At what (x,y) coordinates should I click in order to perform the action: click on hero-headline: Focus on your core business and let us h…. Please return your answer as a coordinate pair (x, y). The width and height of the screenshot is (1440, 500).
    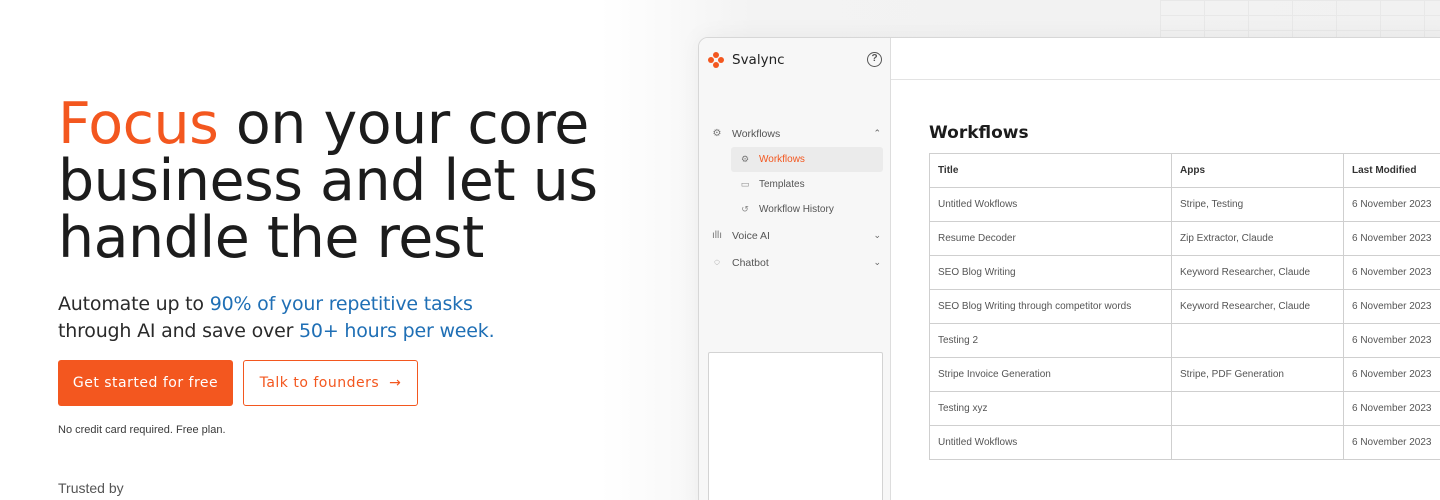
    Looking at the image, I should click on (348, 181).